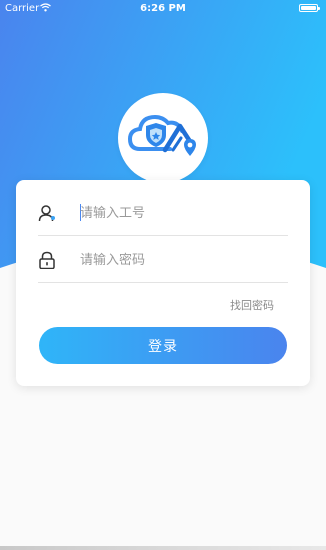 The width and height of the screenshot is (326, 550). What do you see at coordinates (163, 548) in the screenshot?
I see `bottom-bar` at bounding box center [163, 548].